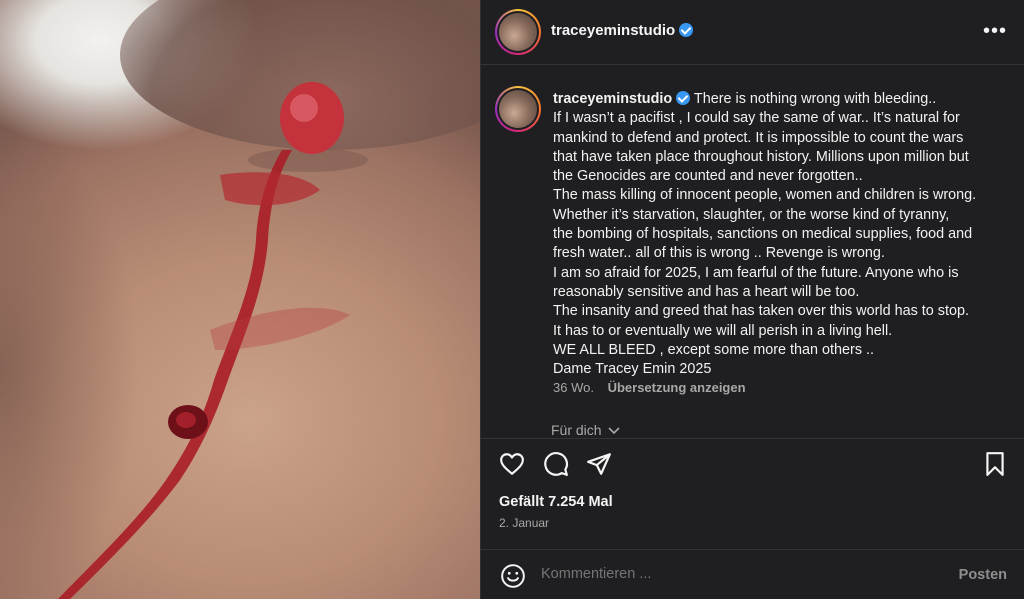 This screenshot has width=1024, height=599. Describe the element at coordinates (995, 464) in the screenshot. I see `bookmark-icon` at that location.